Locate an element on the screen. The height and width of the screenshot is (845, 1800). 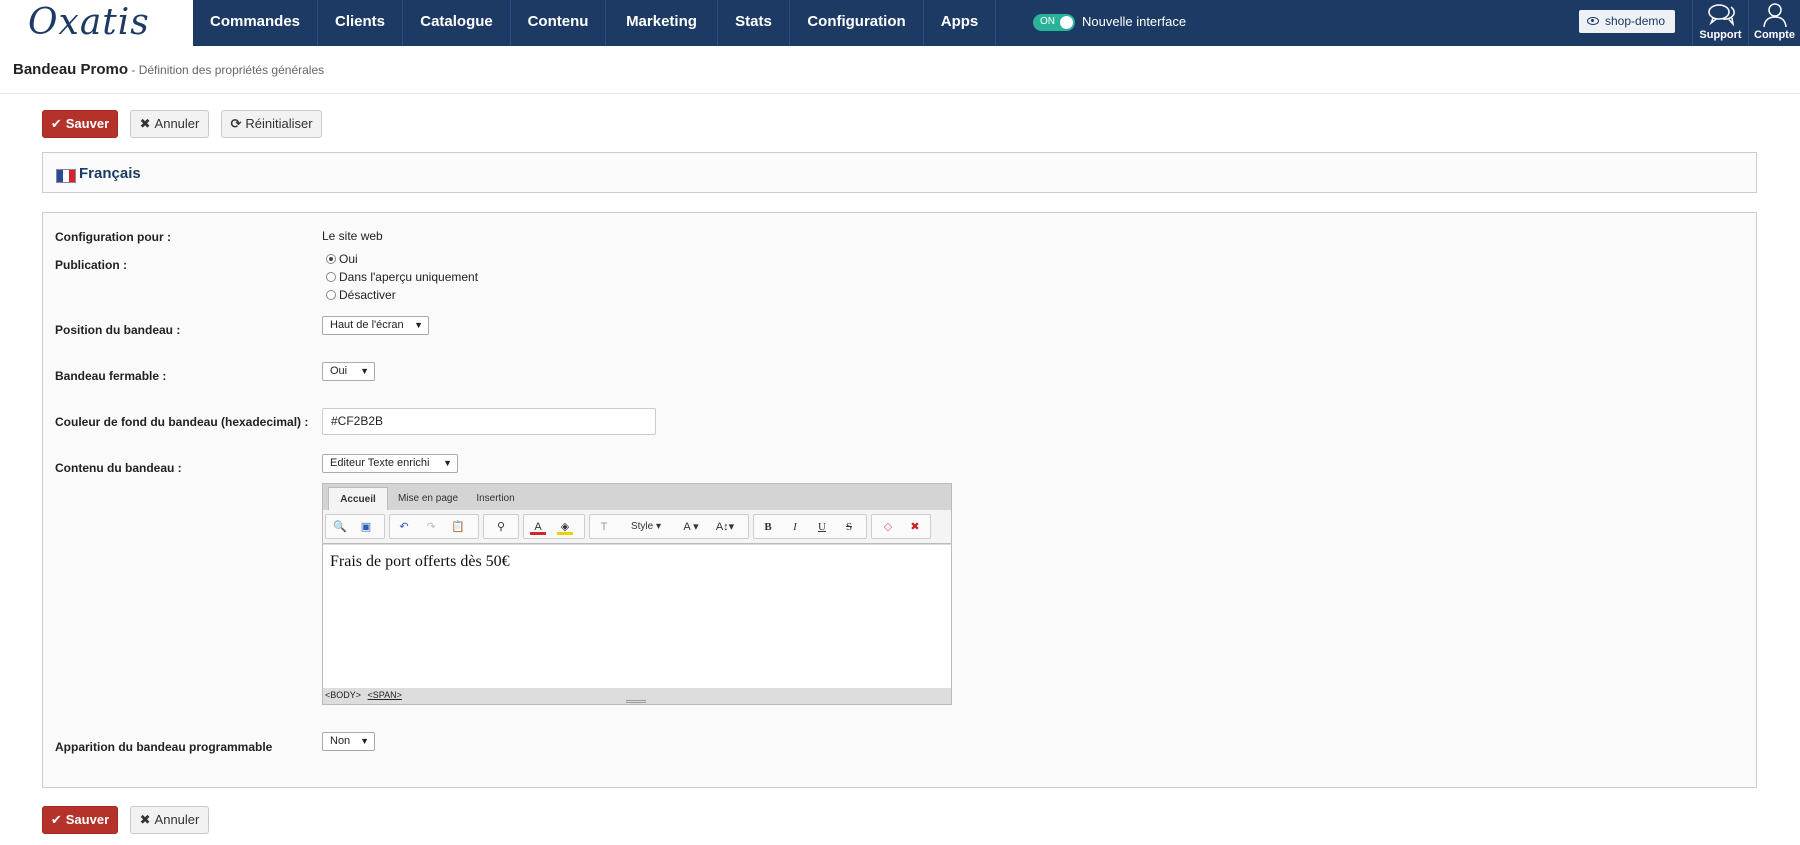
find-icon: 🔍 is located at coordinates (340, 527).